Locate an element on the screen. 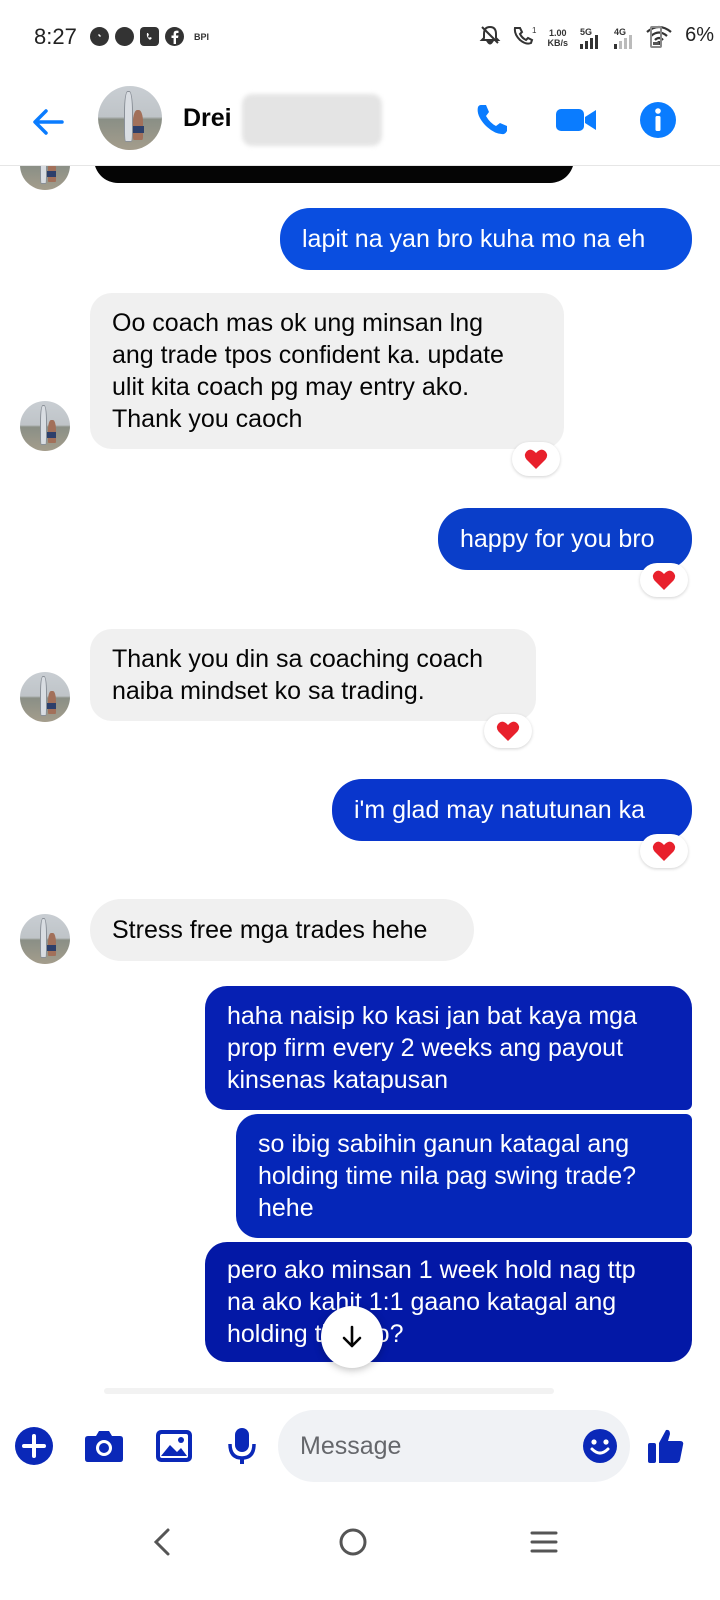 This screenshot has height=1600, width=720. viber-icon is located at coordinates (149, 36).